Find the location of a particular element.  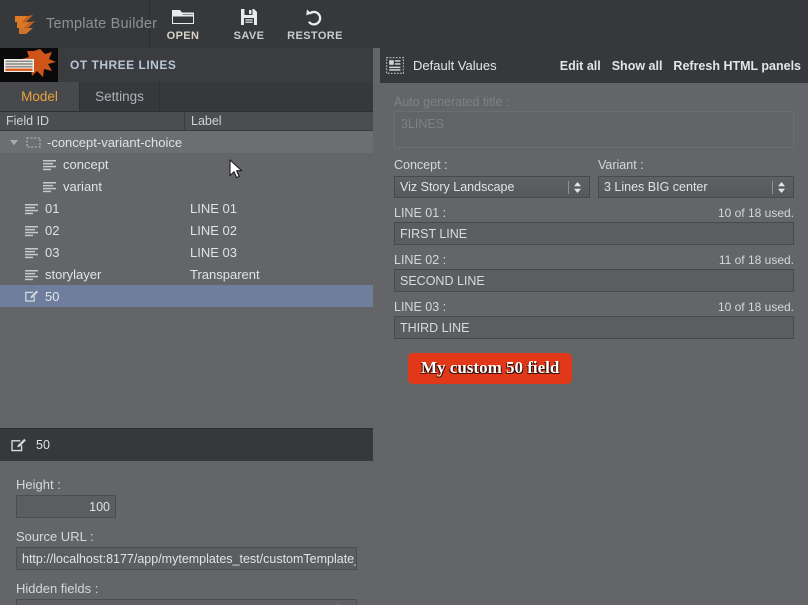

concept-label: Concept : is located at coordinates (421, 165).